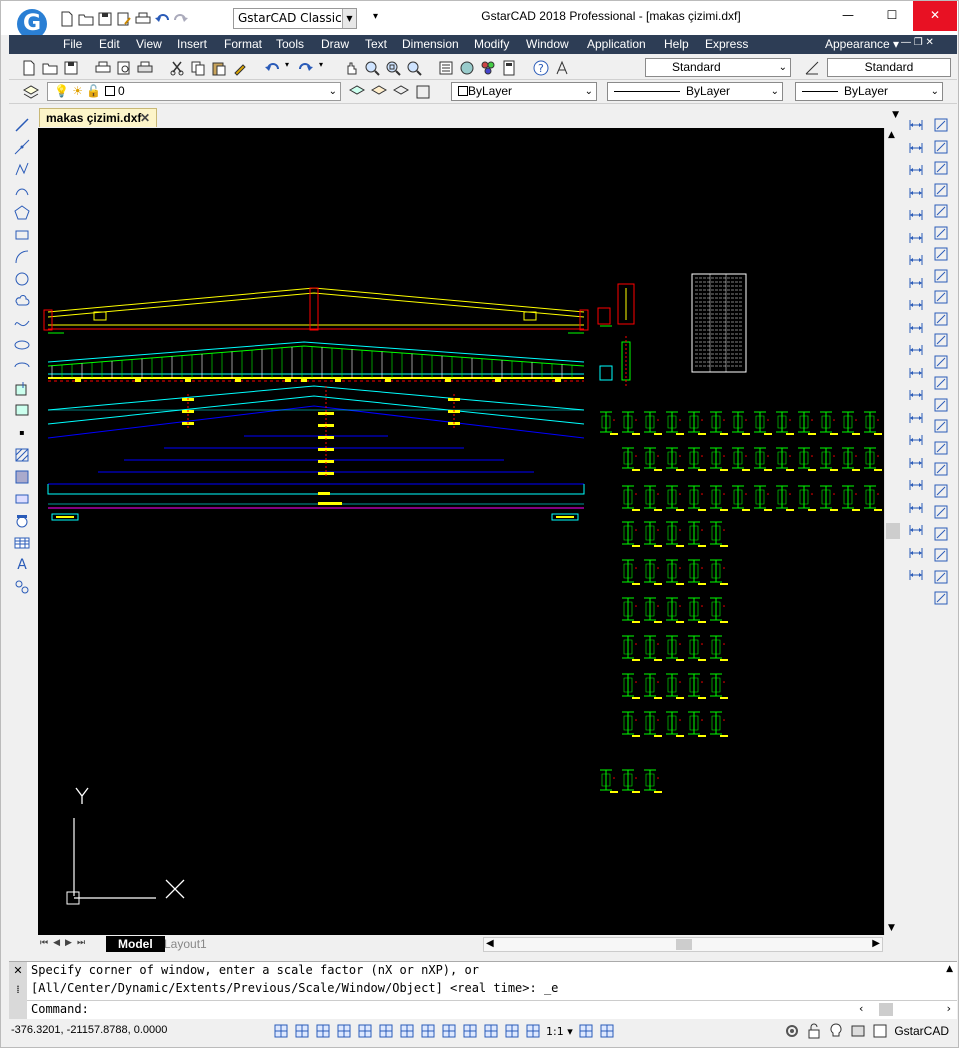 This screenshot has width=959, height=1048. Describe the element at coordinates (98, 117) in the screenshot. I see `document-tab: makas çizimi.dxf ✕` at that location.